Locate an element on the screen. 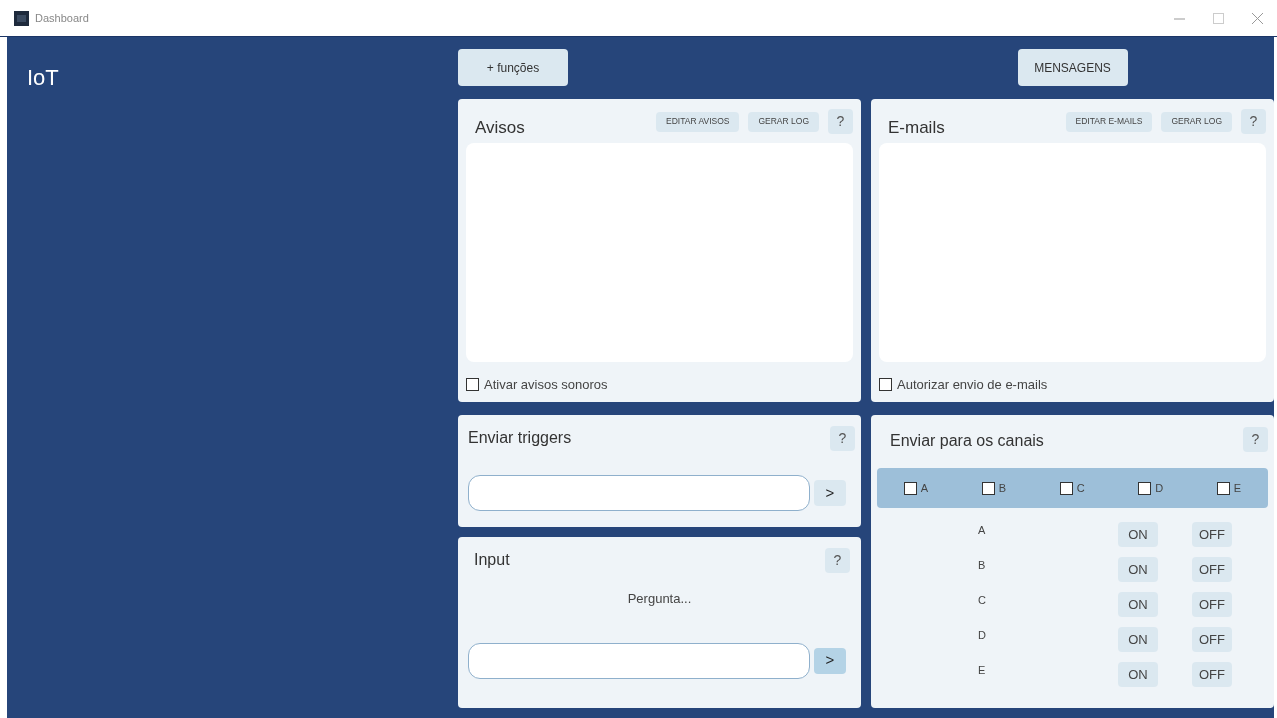 The image size is (1277, 718). checkbox-label: D is located at coordinates (1159, 488).